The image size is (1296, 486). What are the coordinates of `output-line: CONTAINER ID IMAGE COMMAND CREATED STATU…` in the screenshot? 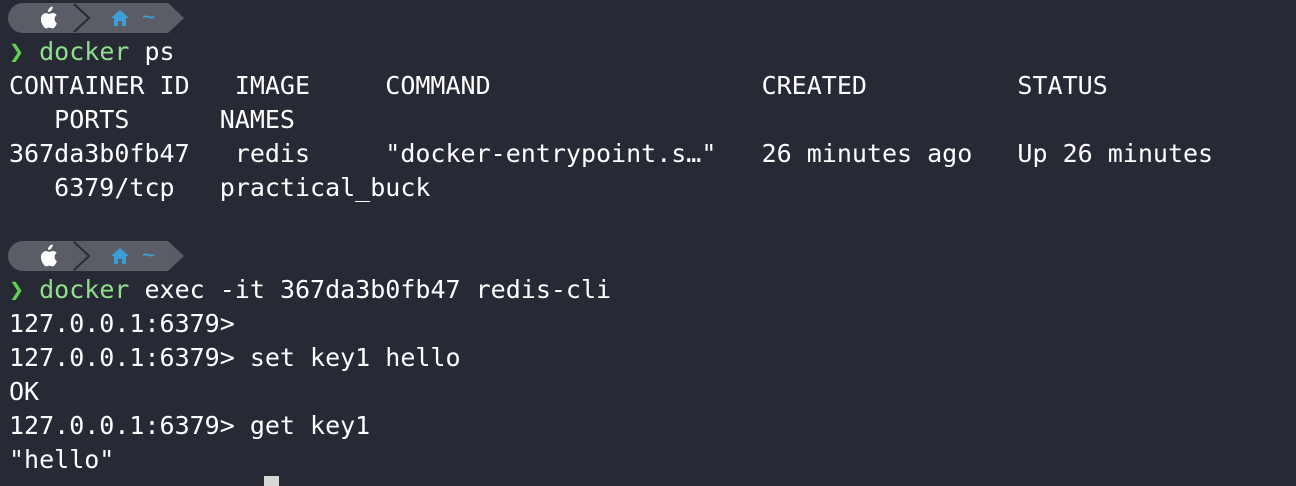 It's located at (558, 85).